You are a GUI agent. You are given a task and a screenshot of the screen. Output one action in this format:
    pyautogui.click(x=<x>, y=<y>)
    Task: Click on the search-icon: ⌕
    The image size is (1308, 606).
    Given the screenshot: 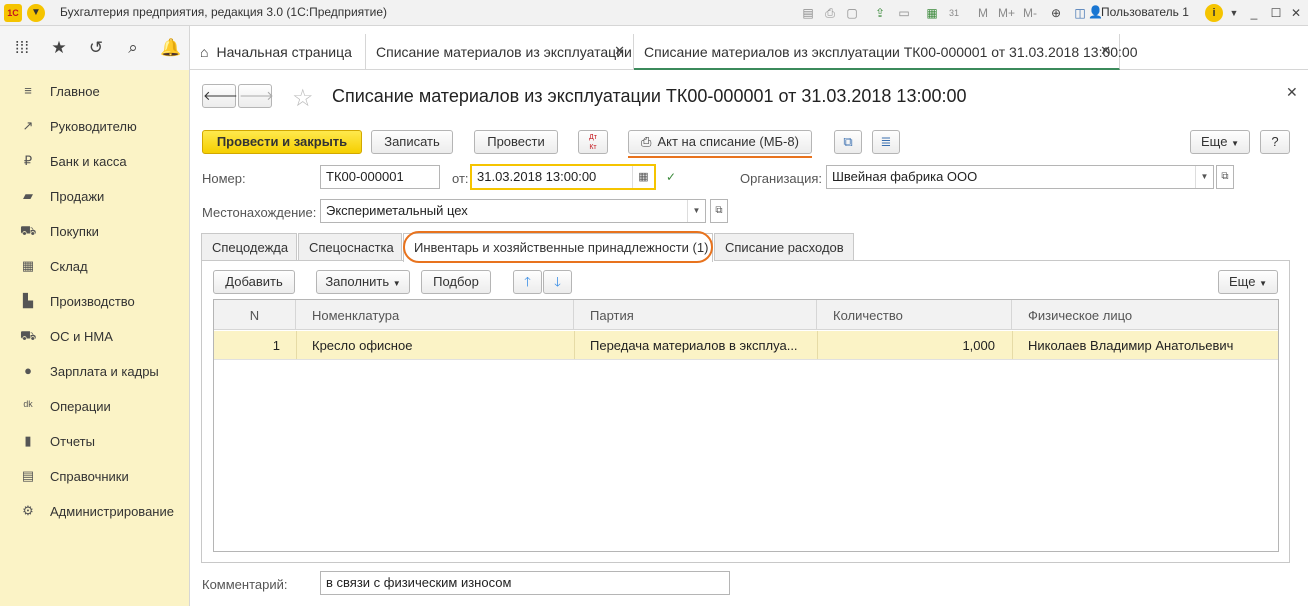 What is the action you would take?
    pyautogui.click(x=133, y=48)
    